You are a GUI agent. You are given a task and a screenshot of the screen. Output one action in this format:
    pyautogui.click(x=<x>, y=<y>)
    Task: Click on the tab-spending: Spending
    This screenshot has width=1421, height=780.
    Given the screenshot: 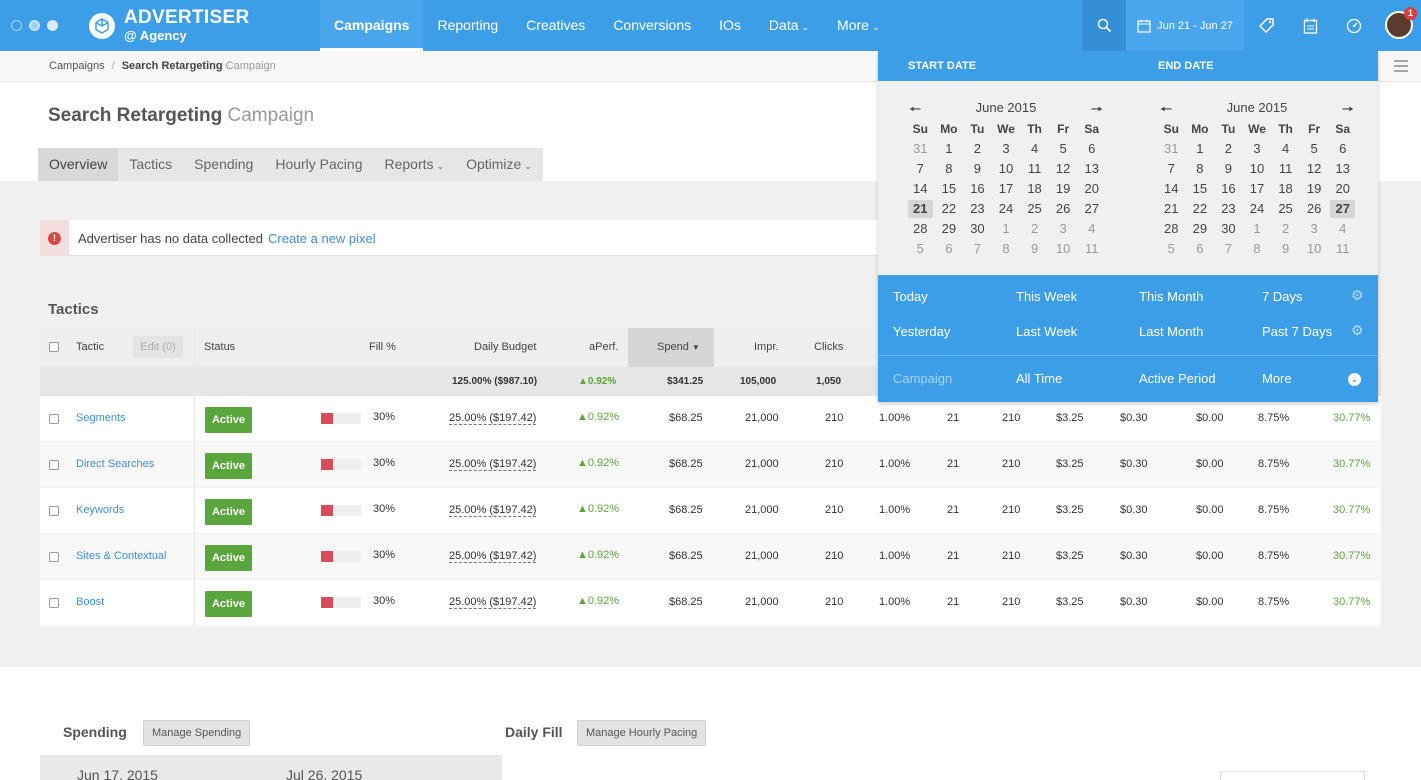 What is the action you would take?
    pyautogui.click(x=223, y=164)
    